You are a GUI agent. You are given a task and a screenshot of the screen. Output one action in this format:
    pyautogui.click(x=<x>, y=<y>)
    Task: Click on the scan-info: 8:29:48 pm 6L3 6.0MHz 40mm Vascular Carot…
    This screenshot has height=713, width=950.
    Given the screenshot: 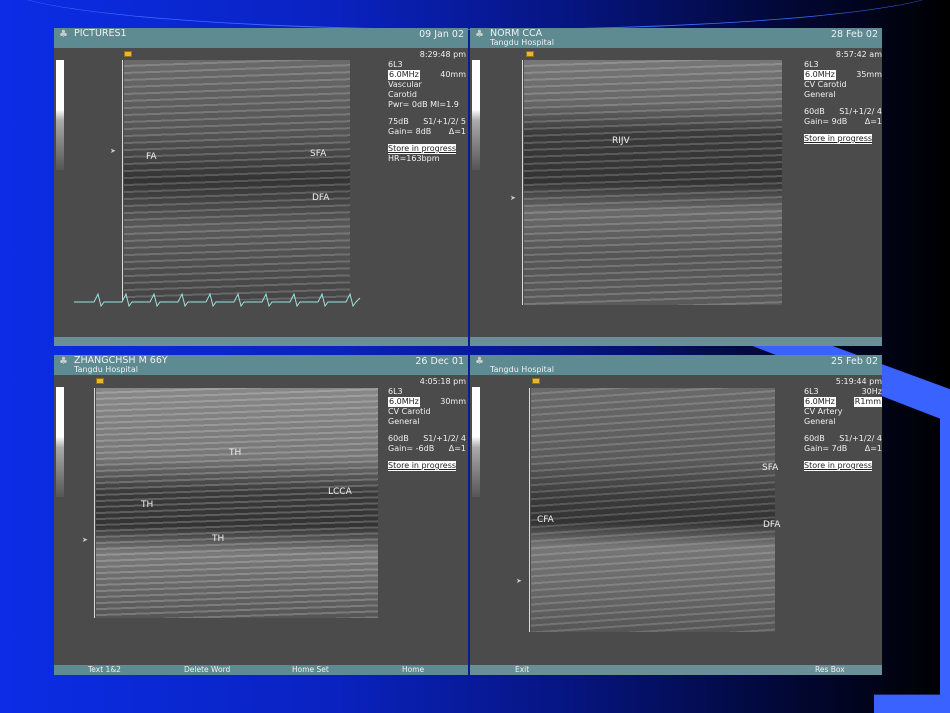 What is the action you would take?
    pyautogui.click(x=427, y=107)
    